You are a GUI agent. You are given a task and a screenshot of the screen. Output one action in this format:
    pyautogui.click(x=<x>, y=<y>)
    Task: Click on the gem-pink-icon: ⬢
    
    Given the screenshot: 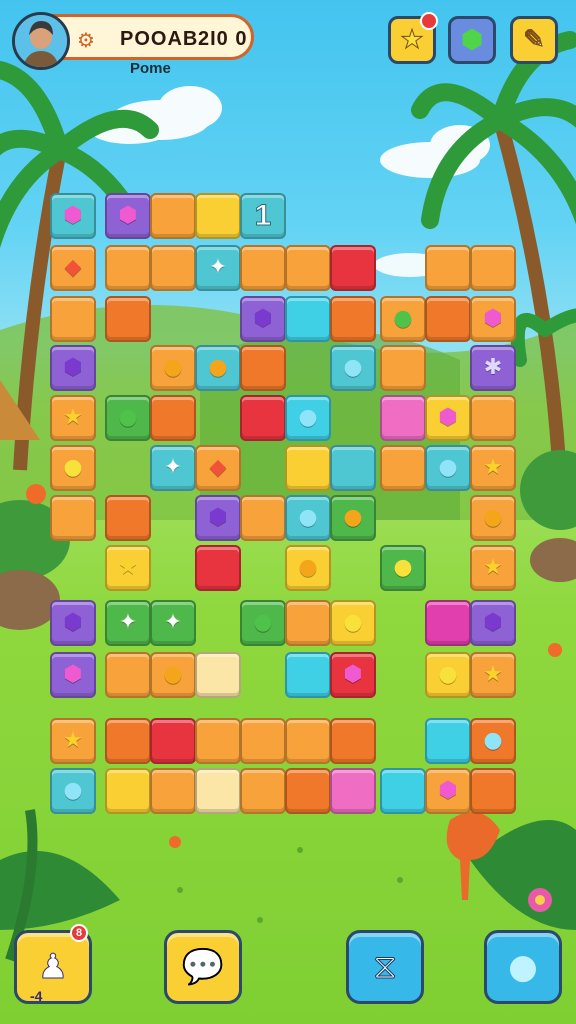 What is the action you would take?
    pyautogui.click(x=73, y=215)
    